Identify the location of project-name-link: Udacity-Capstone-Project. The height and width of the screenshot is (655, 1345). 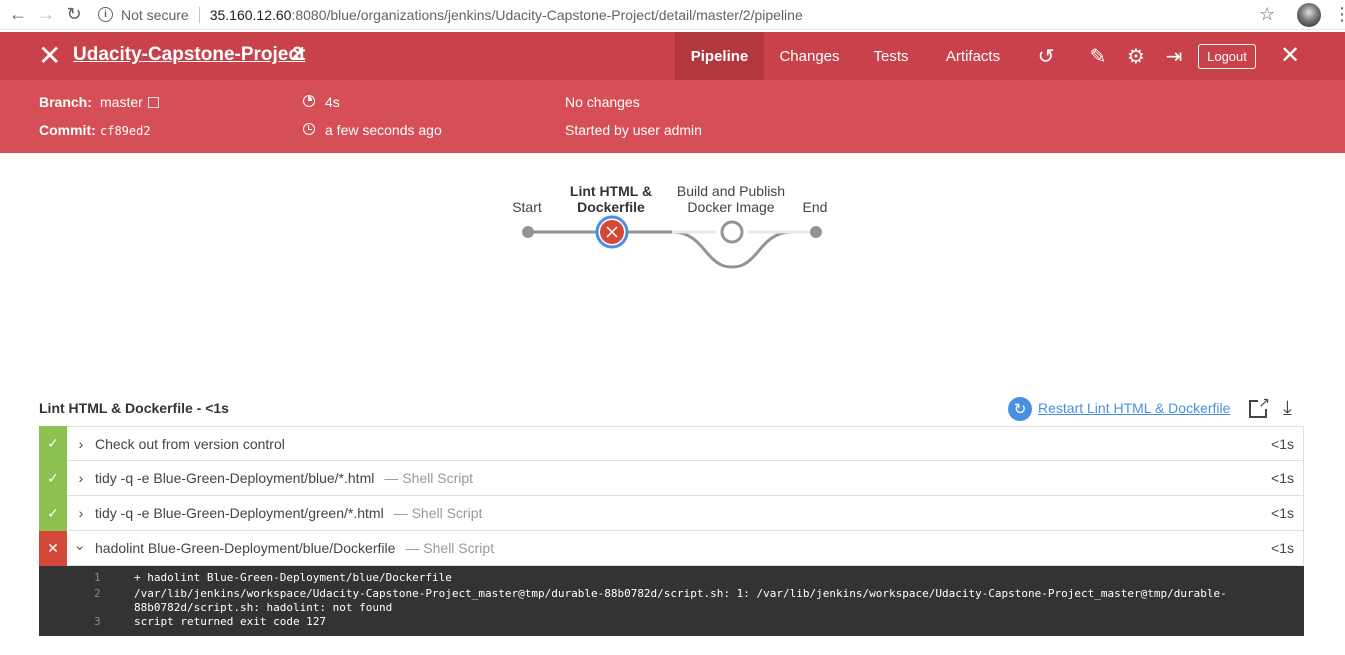
(189, 55).